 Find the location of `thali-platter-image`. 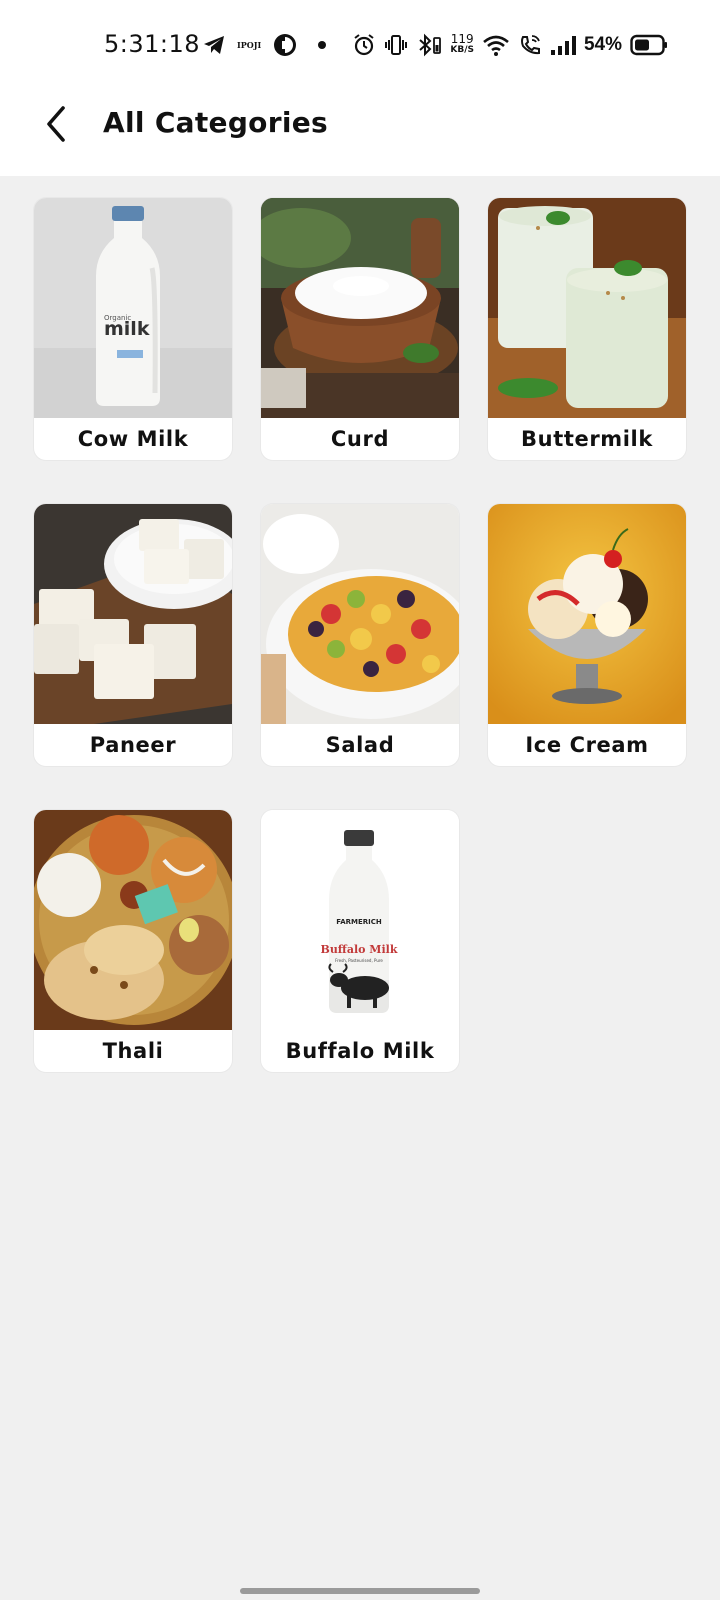

thali-platter-image is located at coordinates (133, 920).